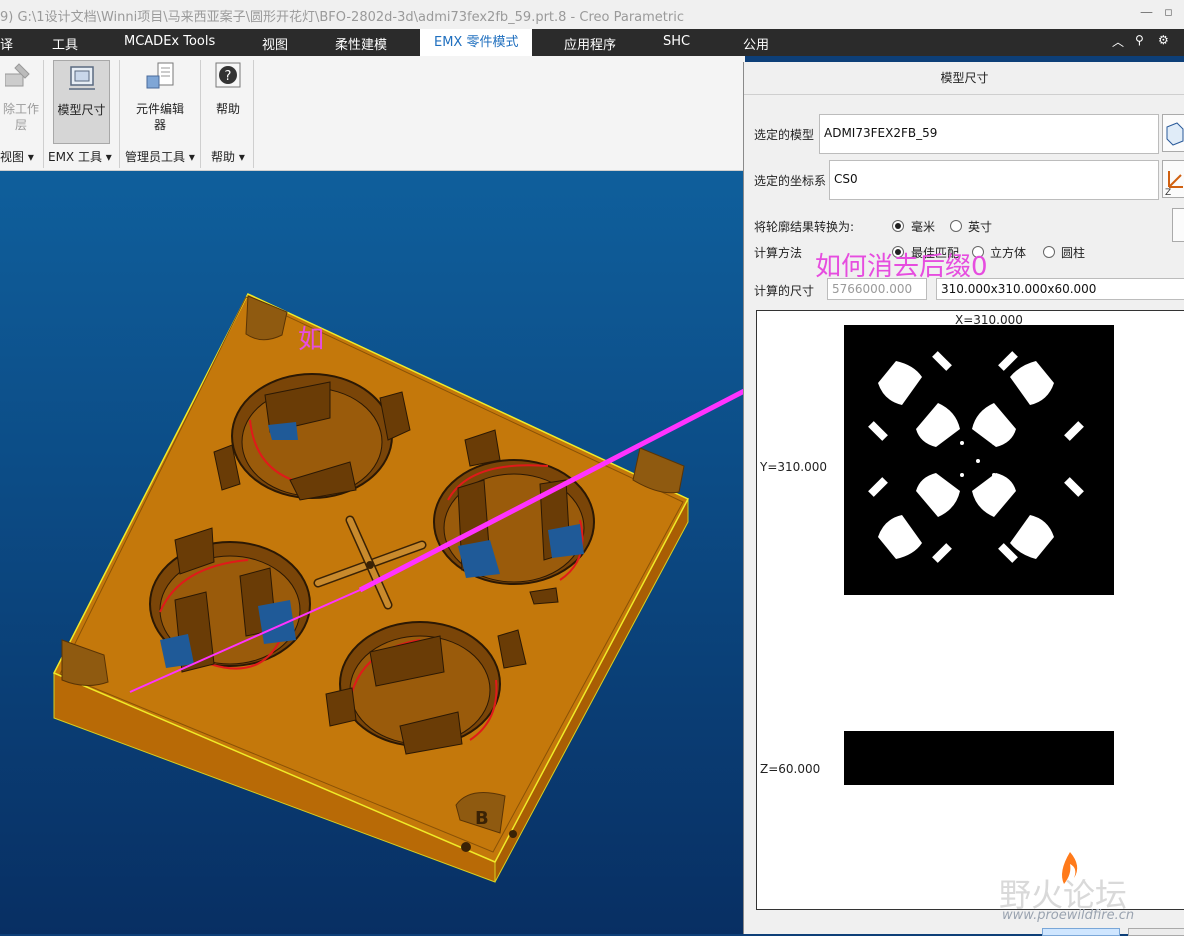  I want to click on svg-text: Z, so click(1168, 192).